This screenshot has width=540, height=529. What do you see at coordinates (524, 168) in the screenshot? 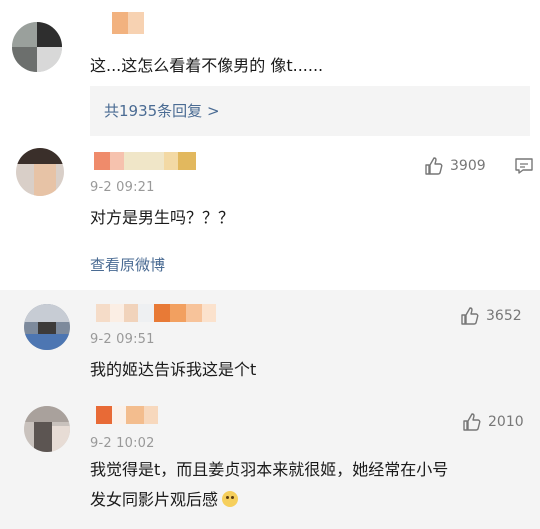
I see `comment-icon` at bounding box center [524, 168].